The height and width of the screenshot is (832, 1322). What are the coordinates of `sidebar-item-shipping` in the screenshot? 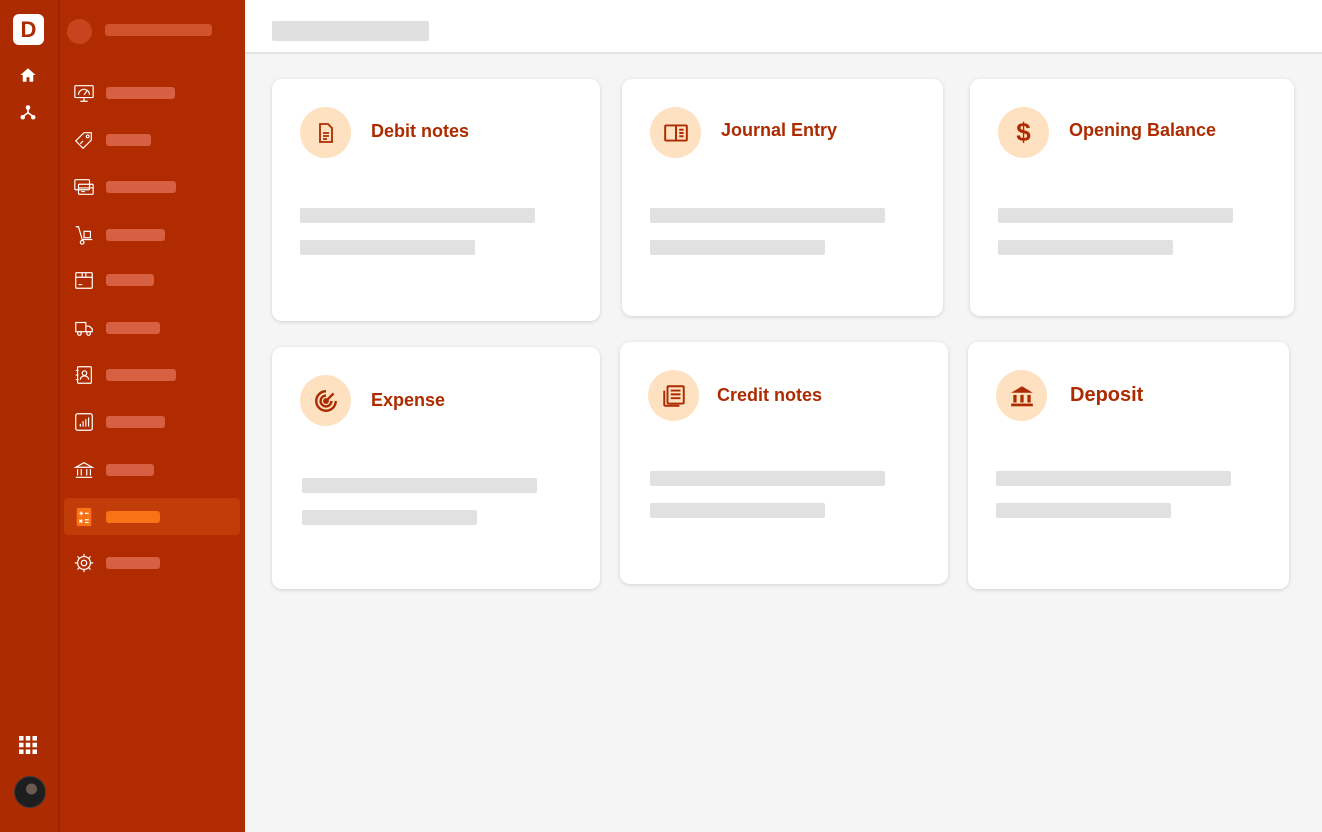 It's located at (152, 327).